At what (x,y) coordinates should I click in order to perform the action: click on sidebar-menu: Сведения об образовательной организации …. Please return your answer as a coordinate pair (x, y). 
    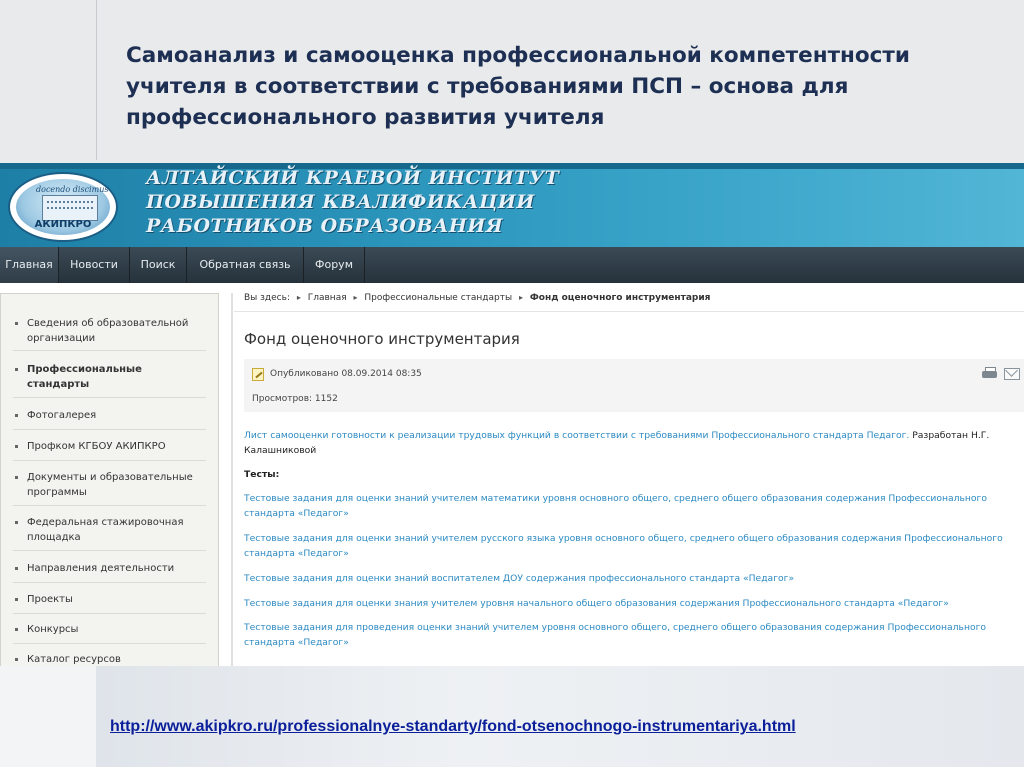
    Looking at the image, I should click on (109, 479).